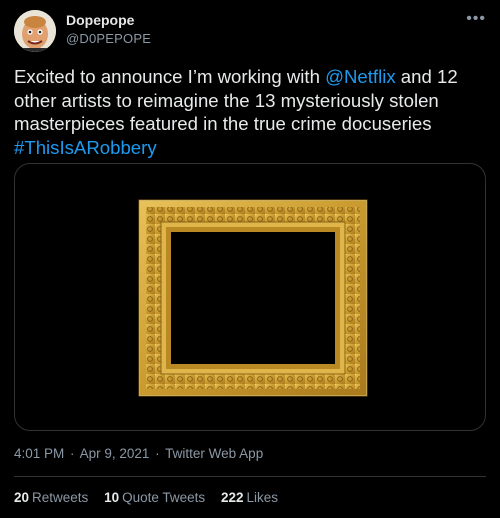 This screenshot has height=518, width=500. I want to click on avatar, so click(35, 31).